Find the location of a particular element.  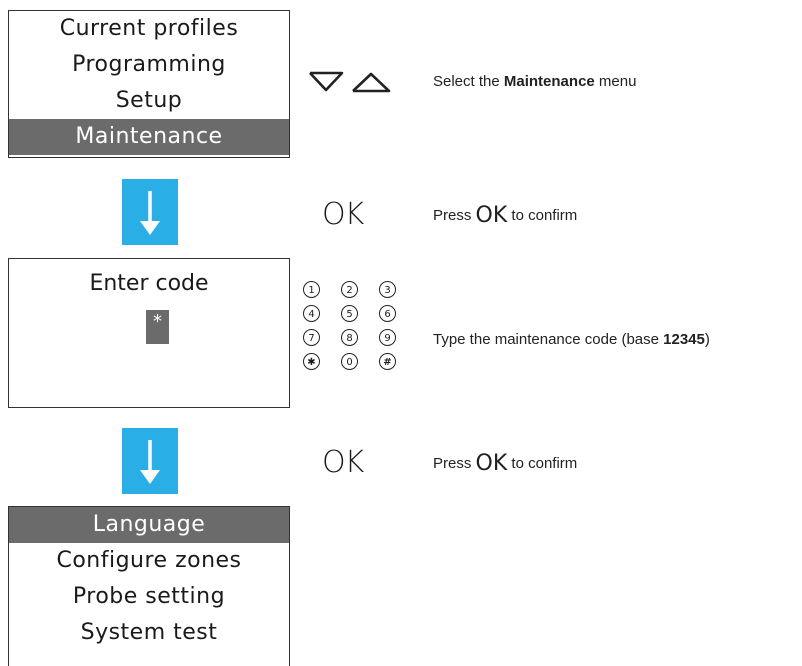

key-4: 4 is located at coordinates (311, 313).